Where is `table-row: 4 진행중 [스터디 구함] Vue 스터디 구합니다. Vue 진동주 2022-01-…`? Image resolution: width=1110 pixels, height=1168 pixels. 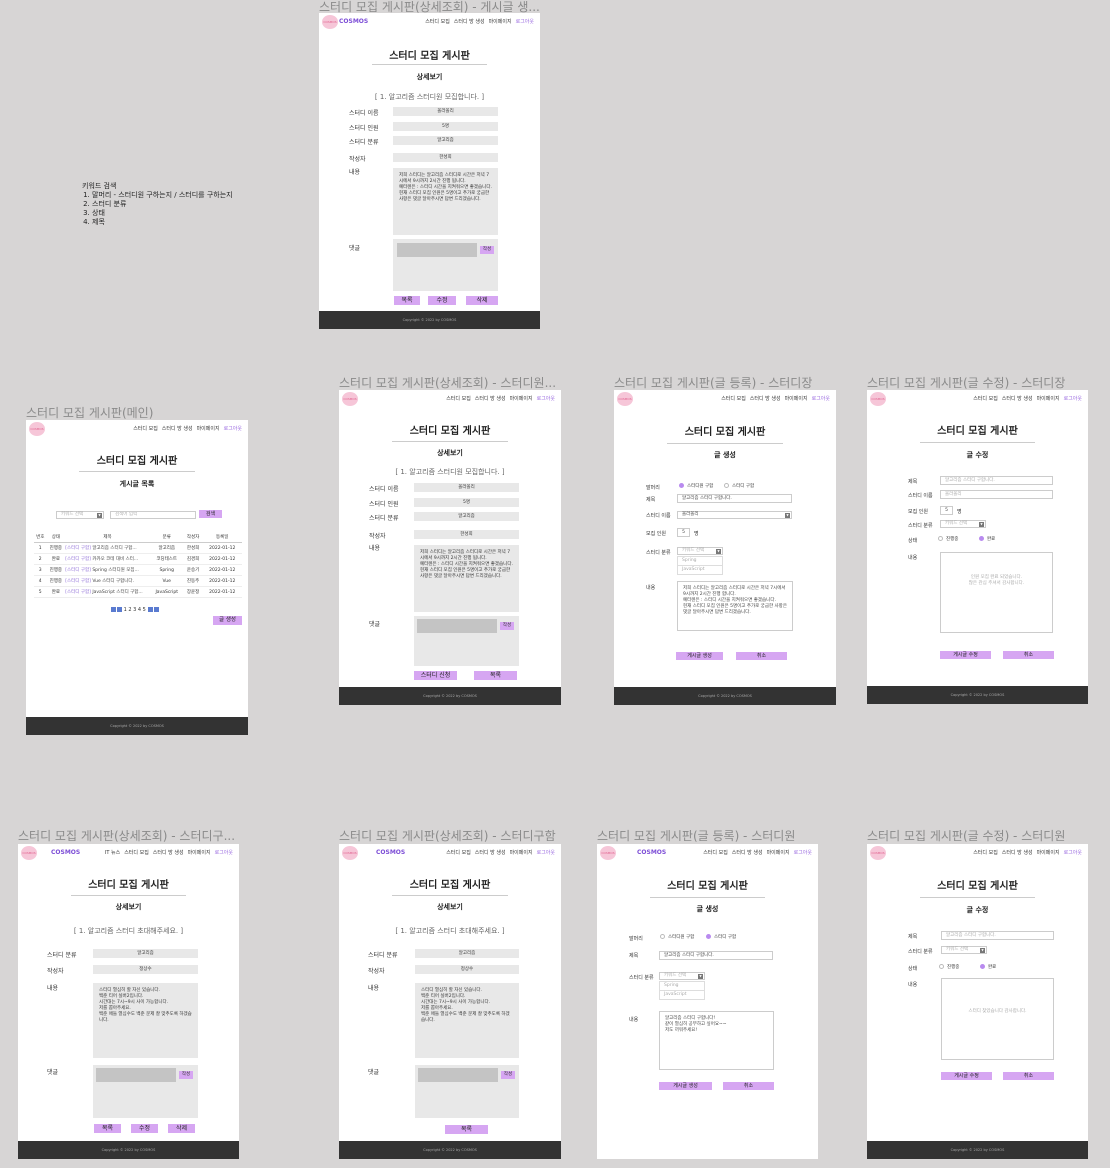
table-row: 4 진행중 [스터디 구함] Vue 스터디 구합니다. Vue 진동주 2022-01-… is located at coordinates (138, 581).